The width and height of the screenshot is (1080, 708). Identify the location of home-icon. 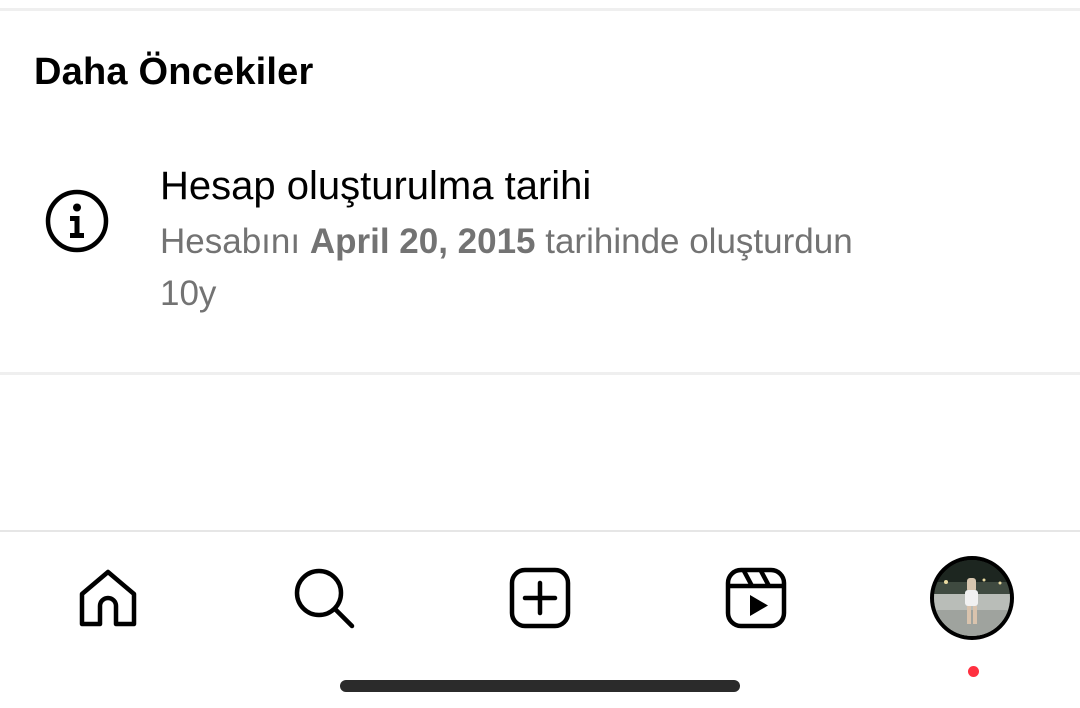
(108, 598).